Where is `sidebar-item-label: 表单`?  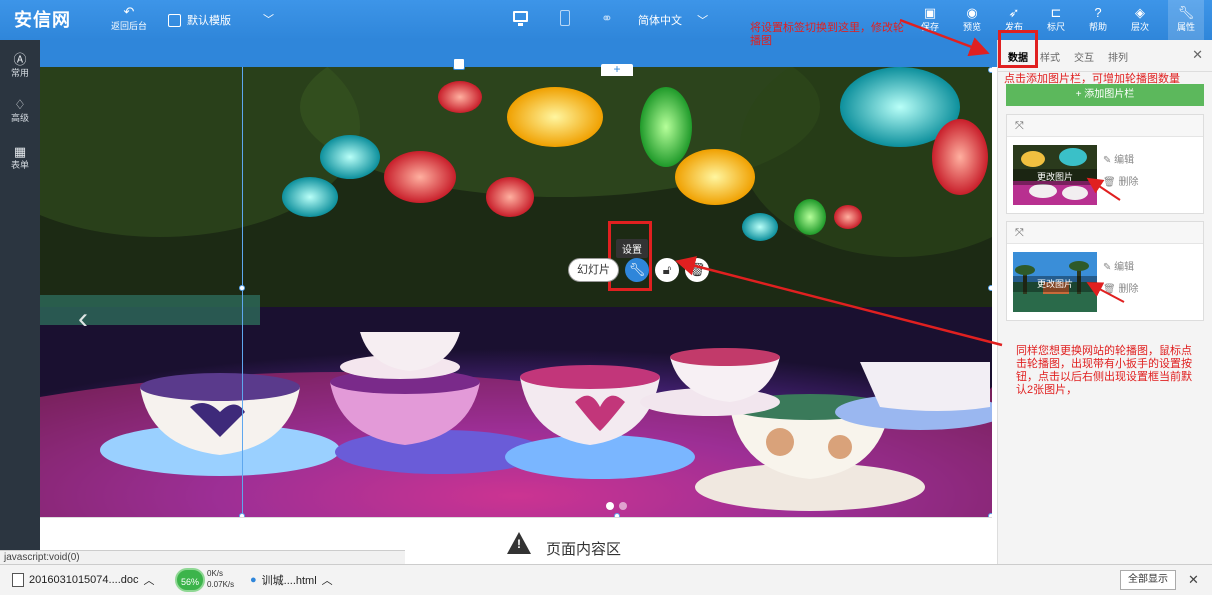
sidebar-item-label: 表单 is located at coordinates (19, 165).